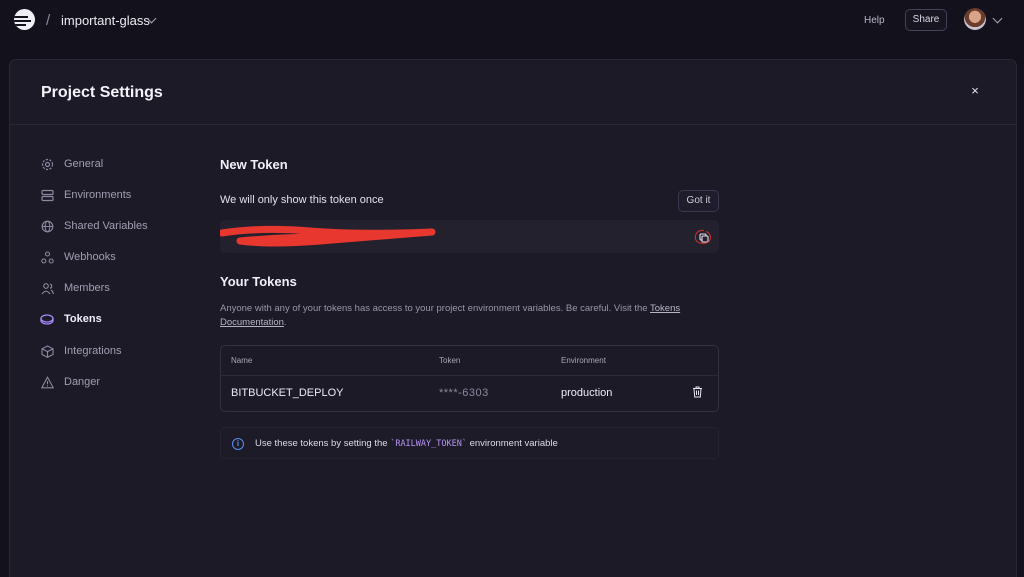  I want to click on new-token-heading: New Token, so click(254, 164).